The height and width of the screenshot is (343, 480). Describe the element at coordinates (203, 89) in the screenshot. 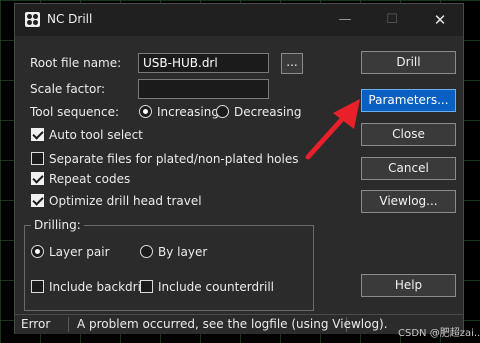

I see `scale-factor-input` at that location.